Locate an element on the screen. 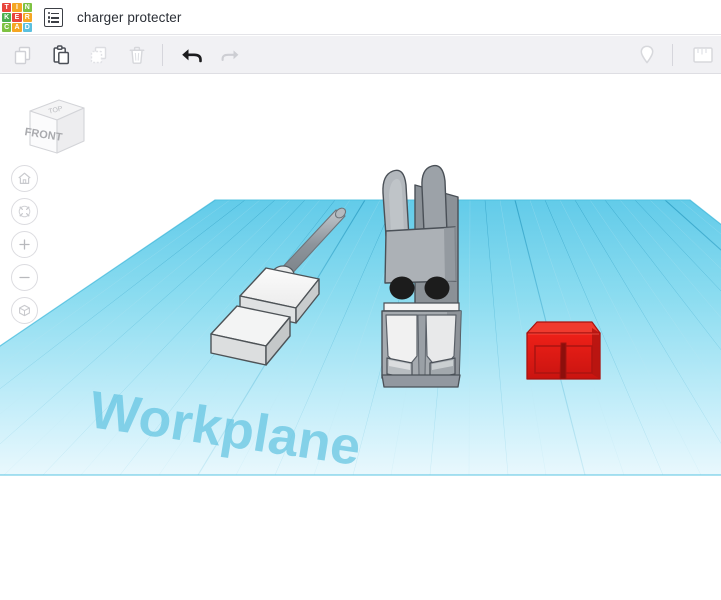 The image size is (721, 600). location-pin-icon is located at coordinates (647, 53).